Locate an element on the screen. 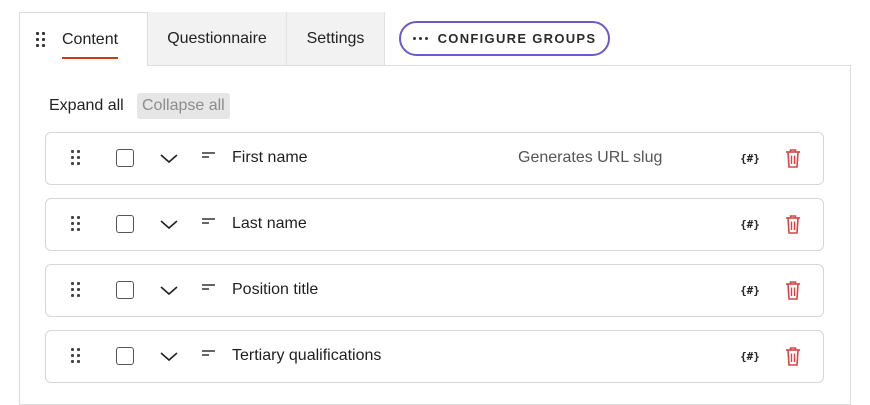  tab-content: Content is located at coordinates (83, 39).